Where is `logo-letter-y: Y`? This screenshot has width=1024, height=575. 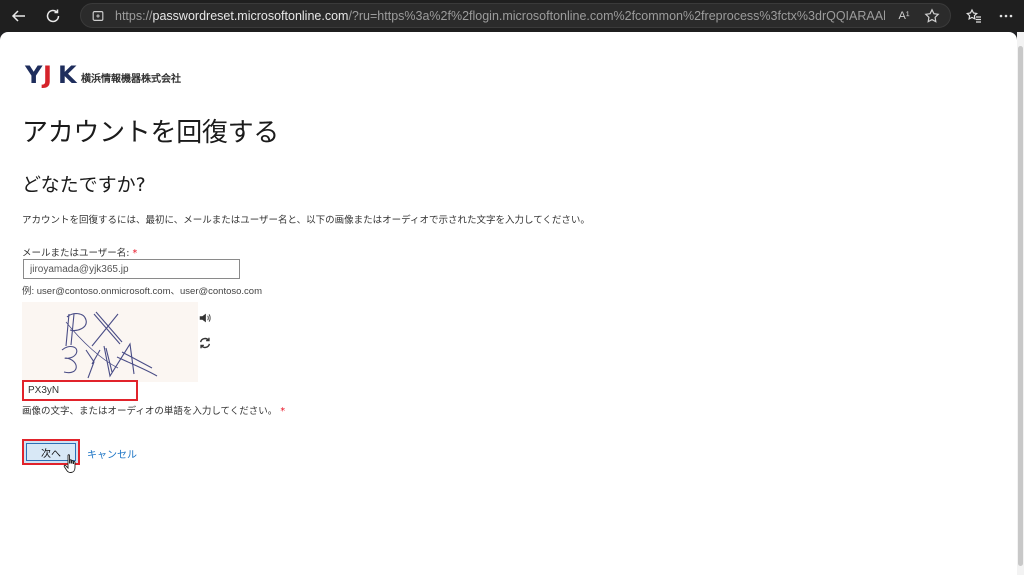 logo-letter-y: Y is located at coordinates (34, 75).